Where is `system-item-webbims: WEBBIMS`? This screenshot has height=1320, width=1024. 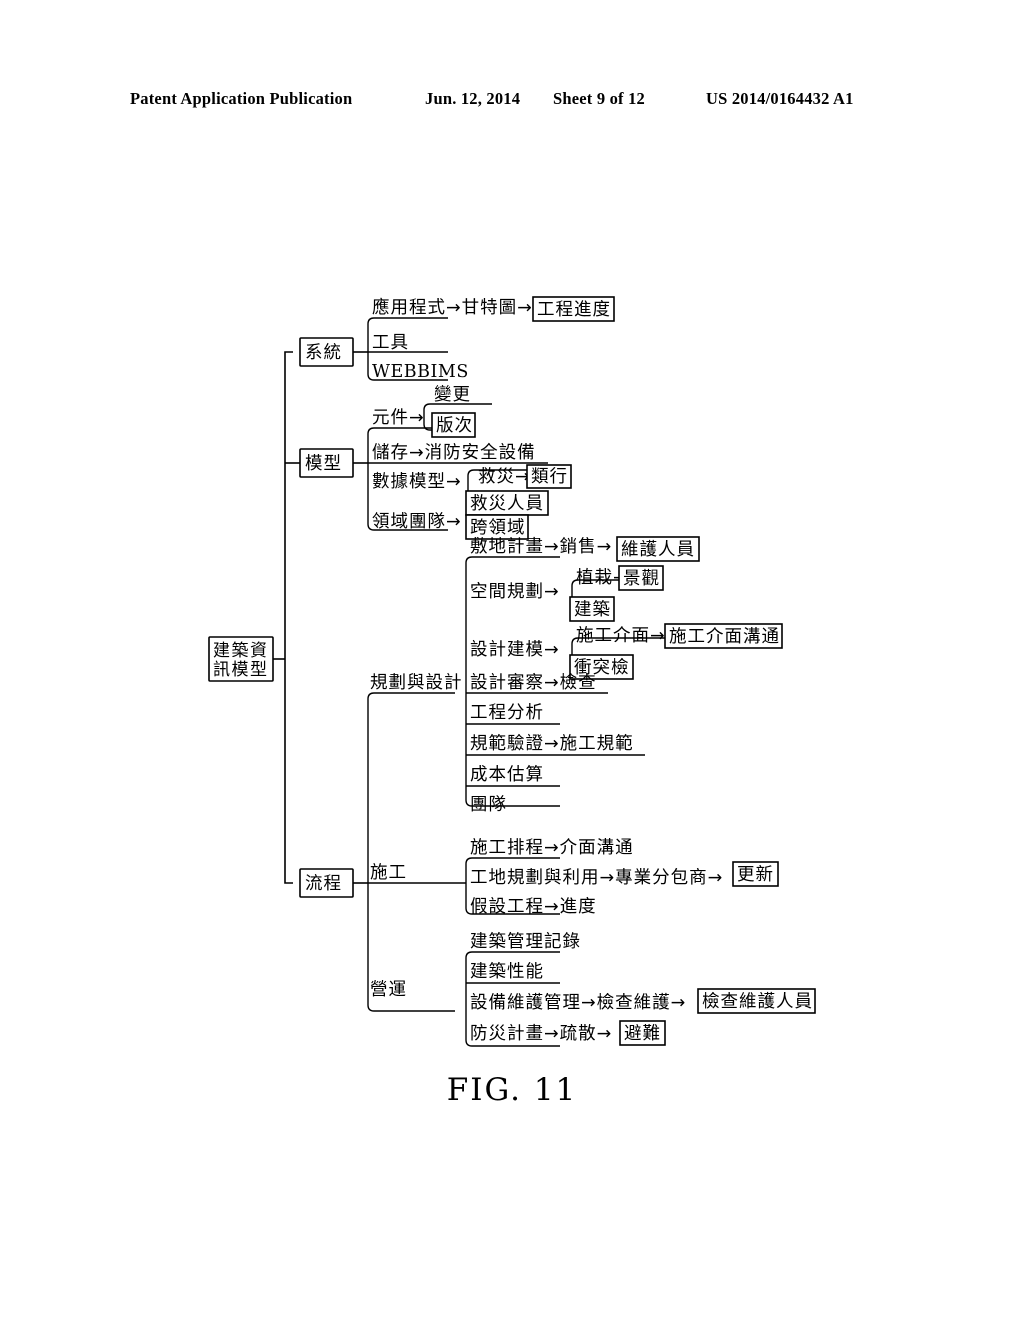
system-item-webbims: WEBBIMS is located at coordinates (420, 372).